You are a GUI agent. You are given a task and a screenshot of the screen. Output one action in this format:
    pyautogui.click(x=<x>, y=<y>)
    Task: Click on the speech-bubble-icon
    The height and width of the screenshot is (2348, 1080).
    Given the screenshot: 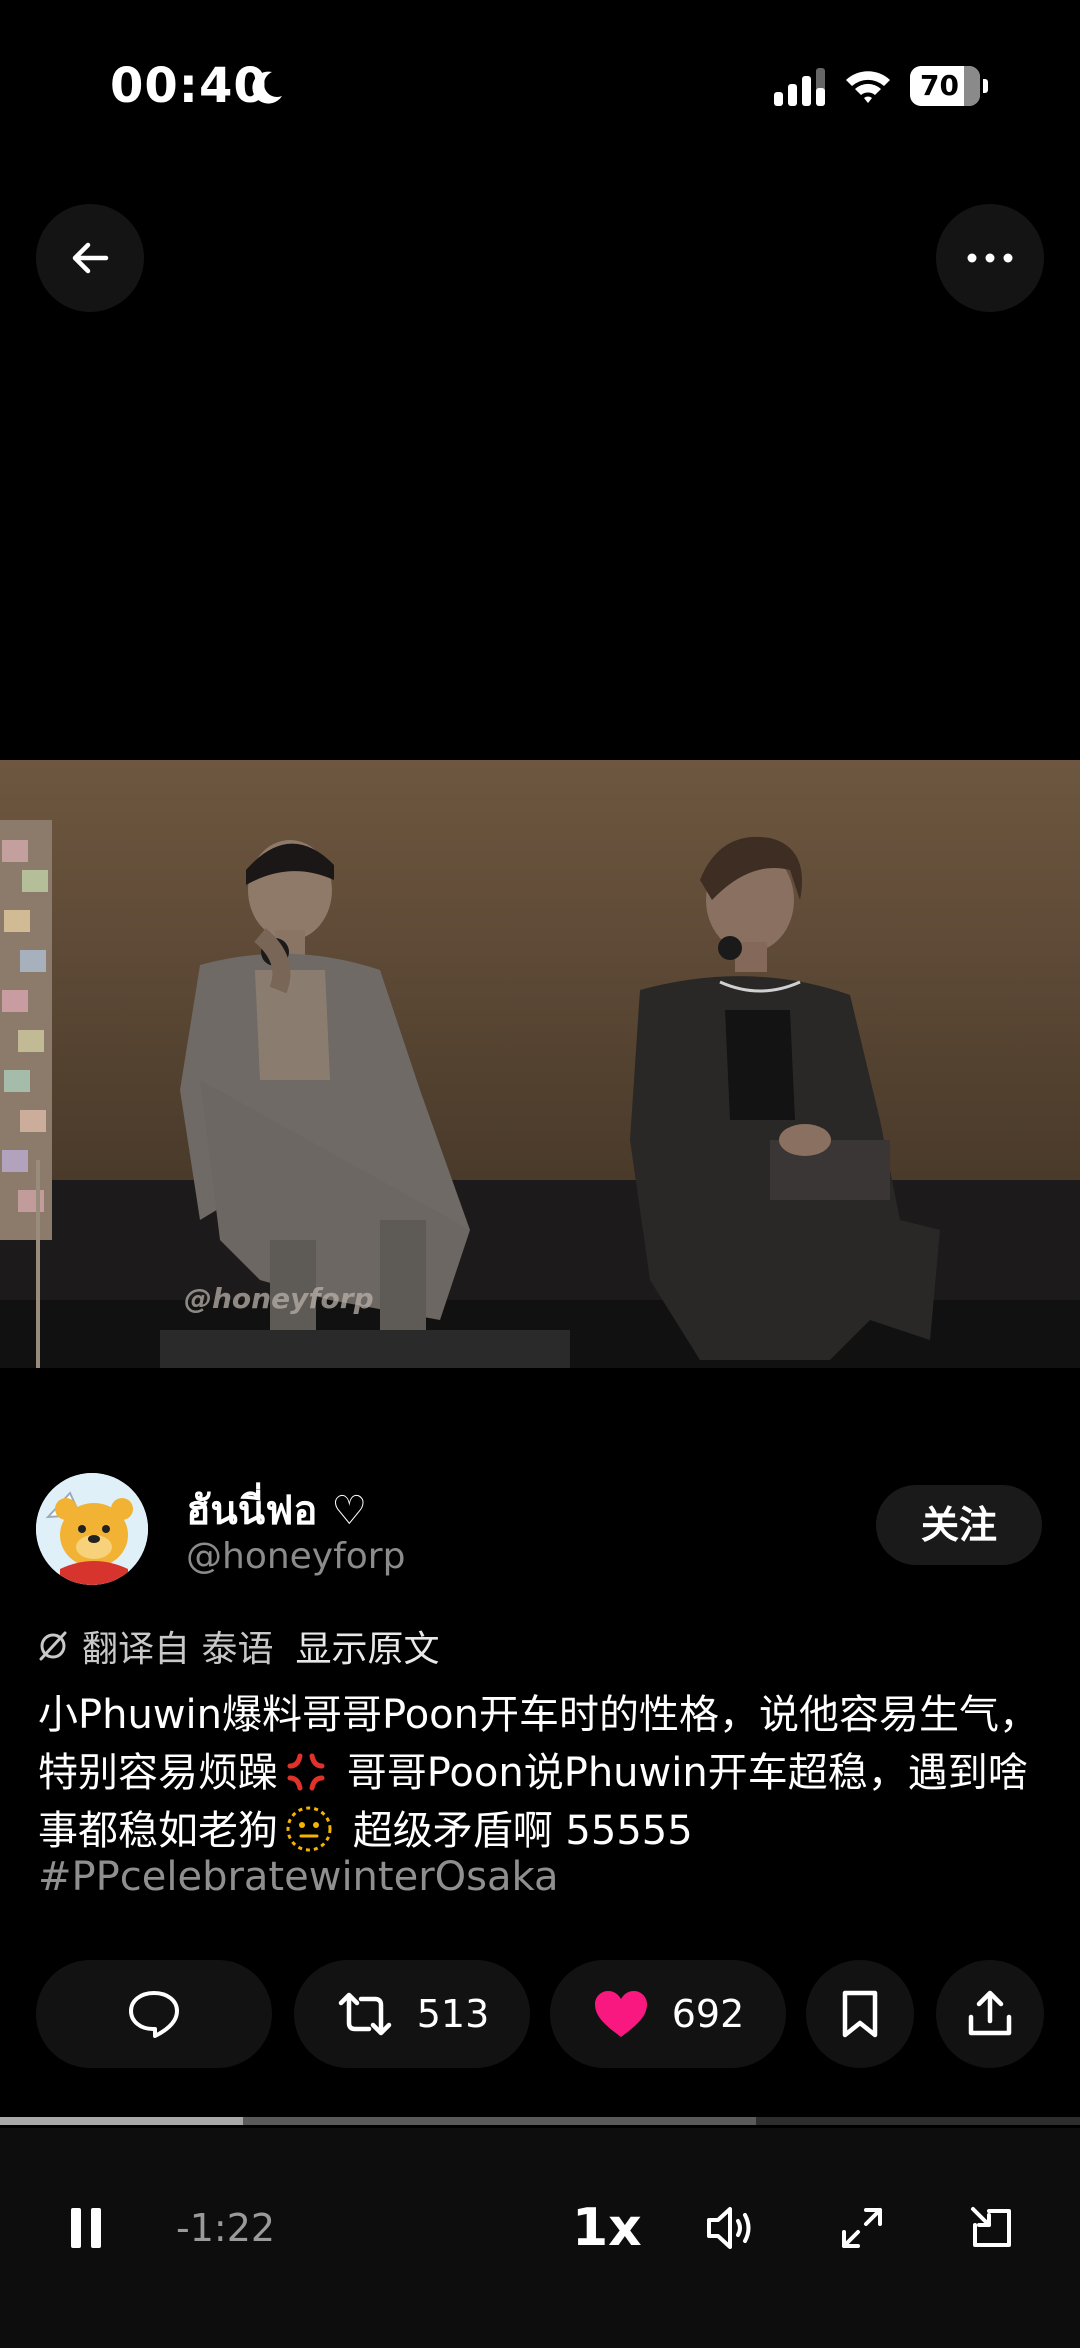 What is the action you would take?
    pyautogui.click(x=154, y=2014)
    